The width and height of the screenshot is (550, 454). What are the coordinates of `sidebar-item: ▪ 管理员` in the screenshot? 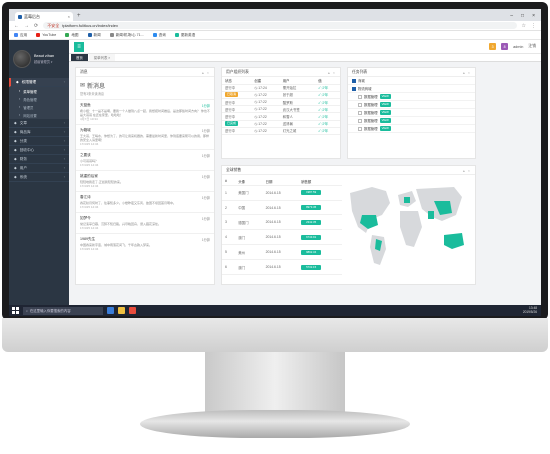 It's located at (39, 107).